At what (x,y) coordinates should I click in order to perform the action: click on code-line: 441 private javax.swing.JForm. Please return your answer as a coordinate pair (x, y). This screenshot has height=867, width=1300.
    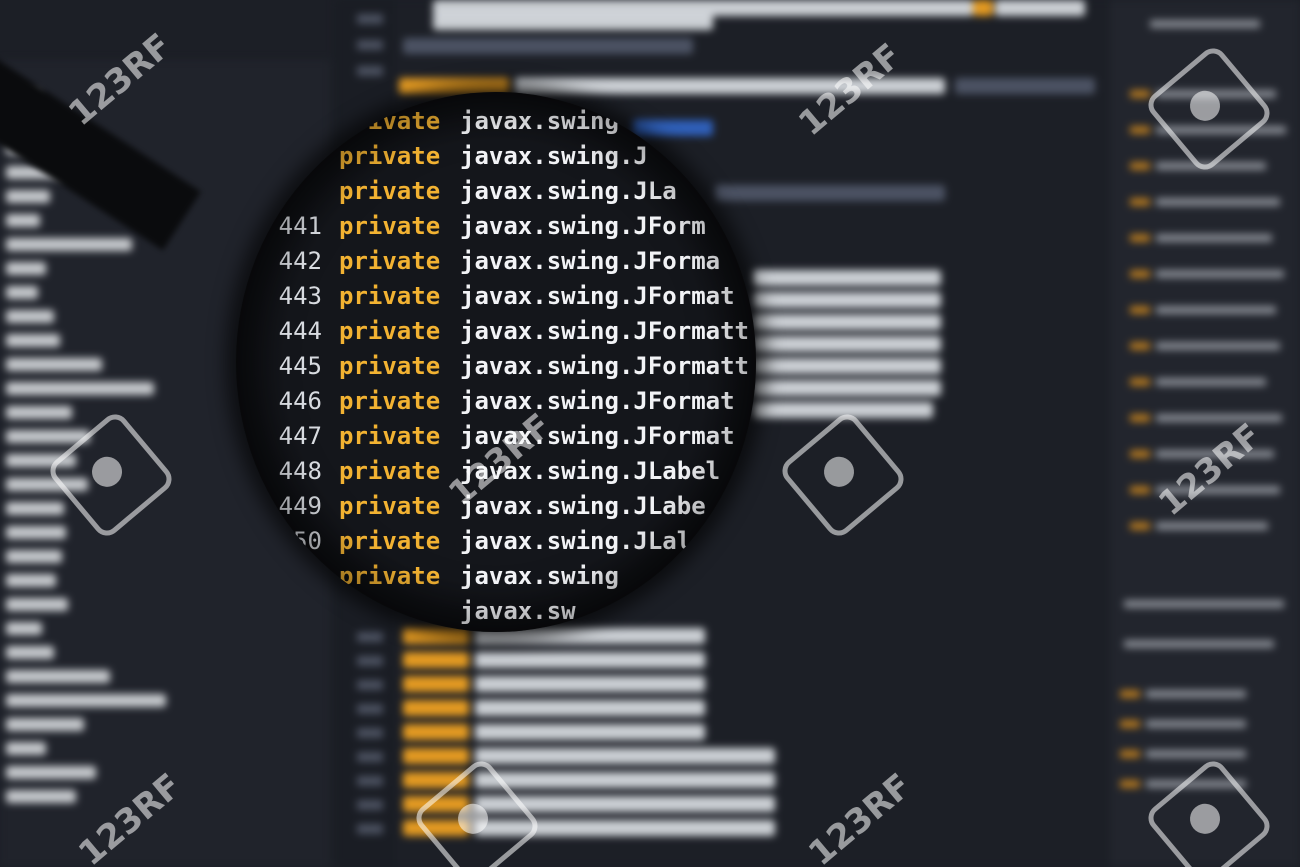
    Looking at the image, I should click on (496, 226).